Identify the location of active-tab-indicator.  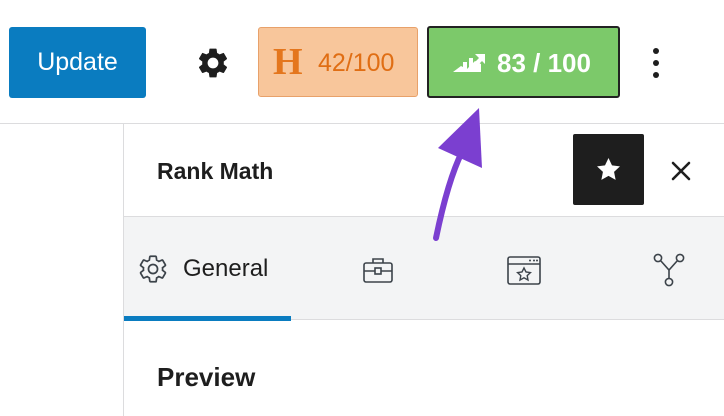
(207, 318).